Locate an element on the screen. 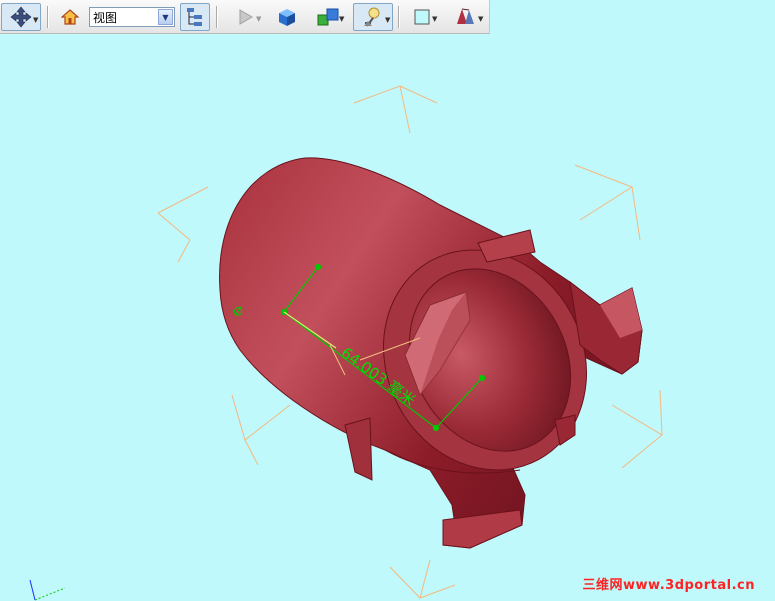 The width and height of the screenshot is (775, 601). navigate-icon is located at coordinates (21, 17).